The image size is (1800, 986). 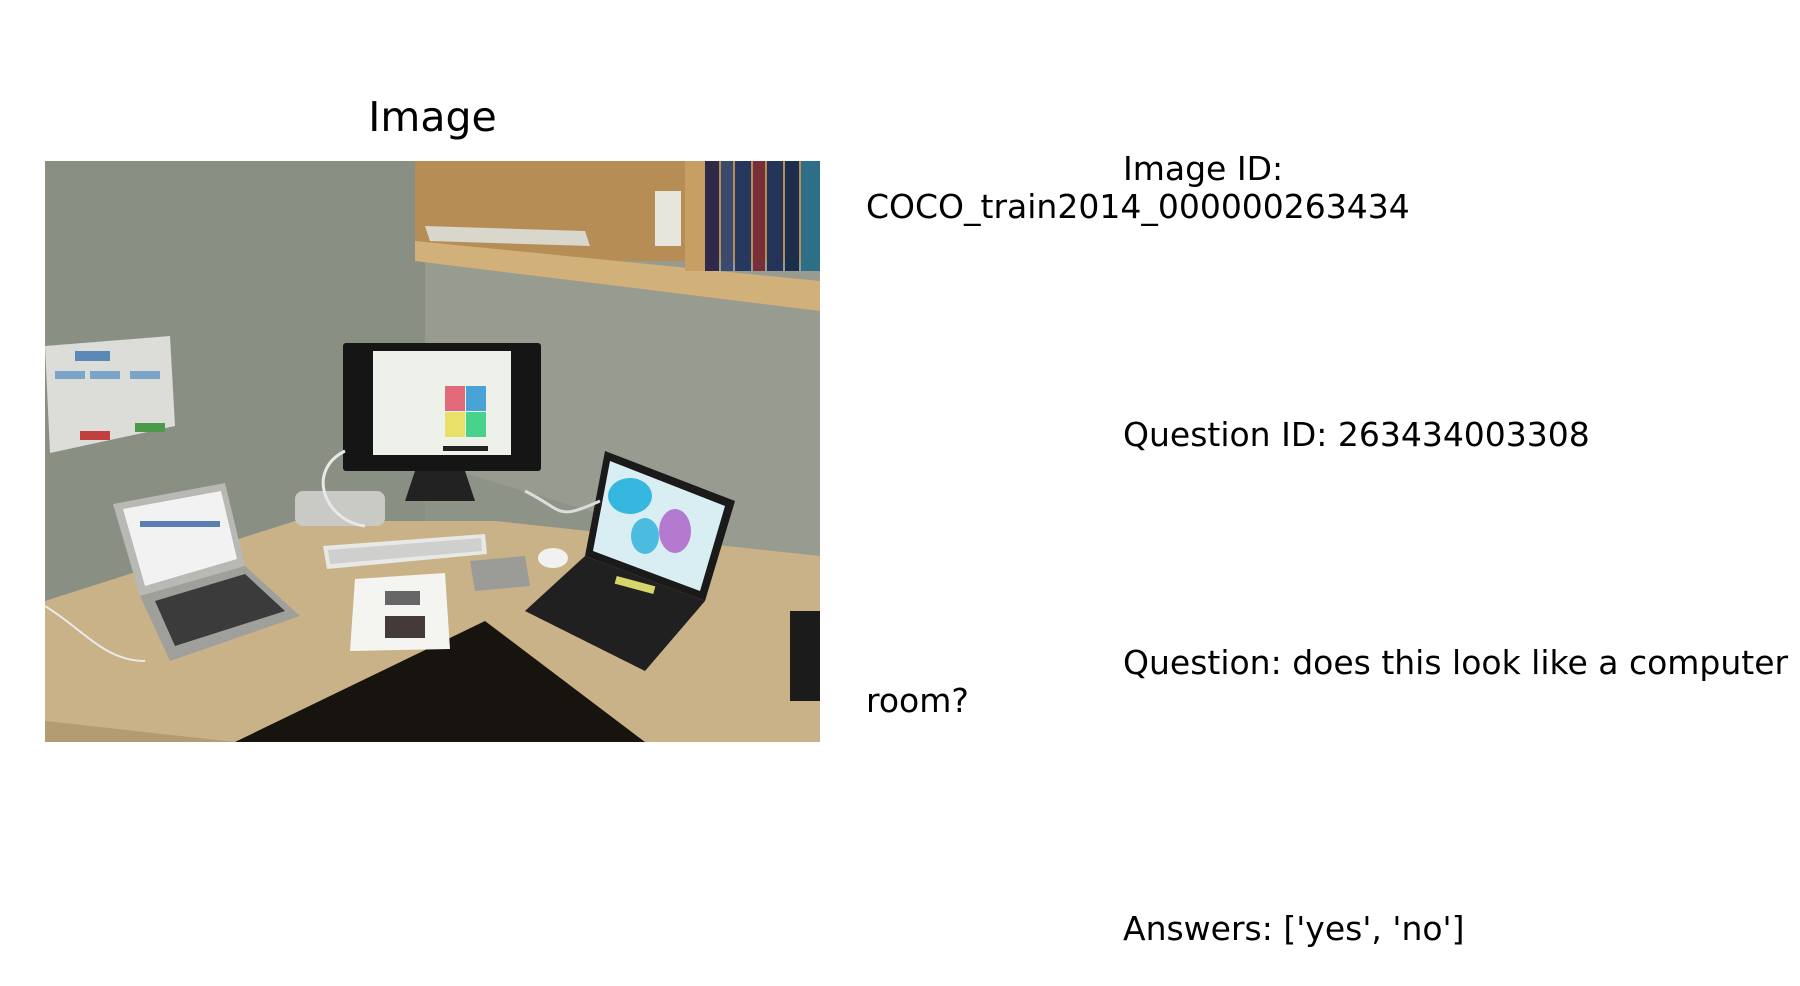 What do you see at coordinates (1138, 187) in the screenshot?
I see `image-id-text: Image ID: COCO_train2014_000000263434` at bounding box center [1138, 187].